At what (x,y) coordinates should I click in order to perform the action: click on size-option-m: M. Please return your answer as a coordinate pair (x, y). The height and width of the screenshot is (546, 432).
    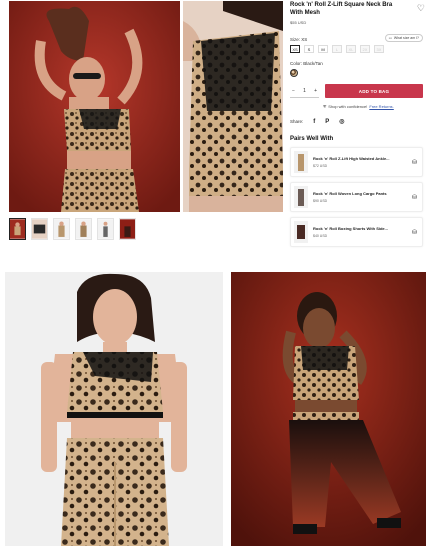
    Looking at the image, I should click on (323, 49).